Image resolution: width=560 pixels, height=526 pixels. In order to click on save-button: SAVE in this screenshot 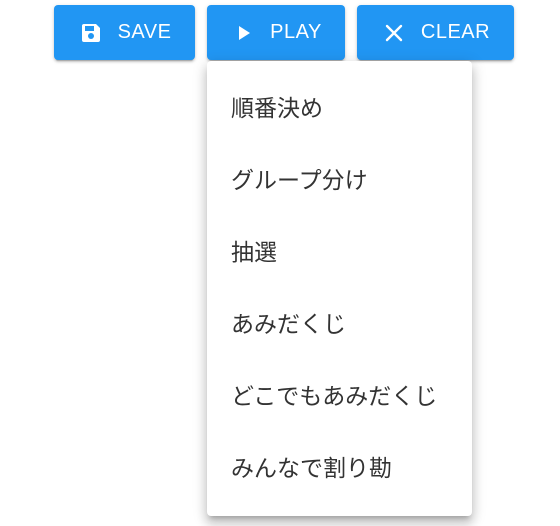, I will do `click(124, 32)`.